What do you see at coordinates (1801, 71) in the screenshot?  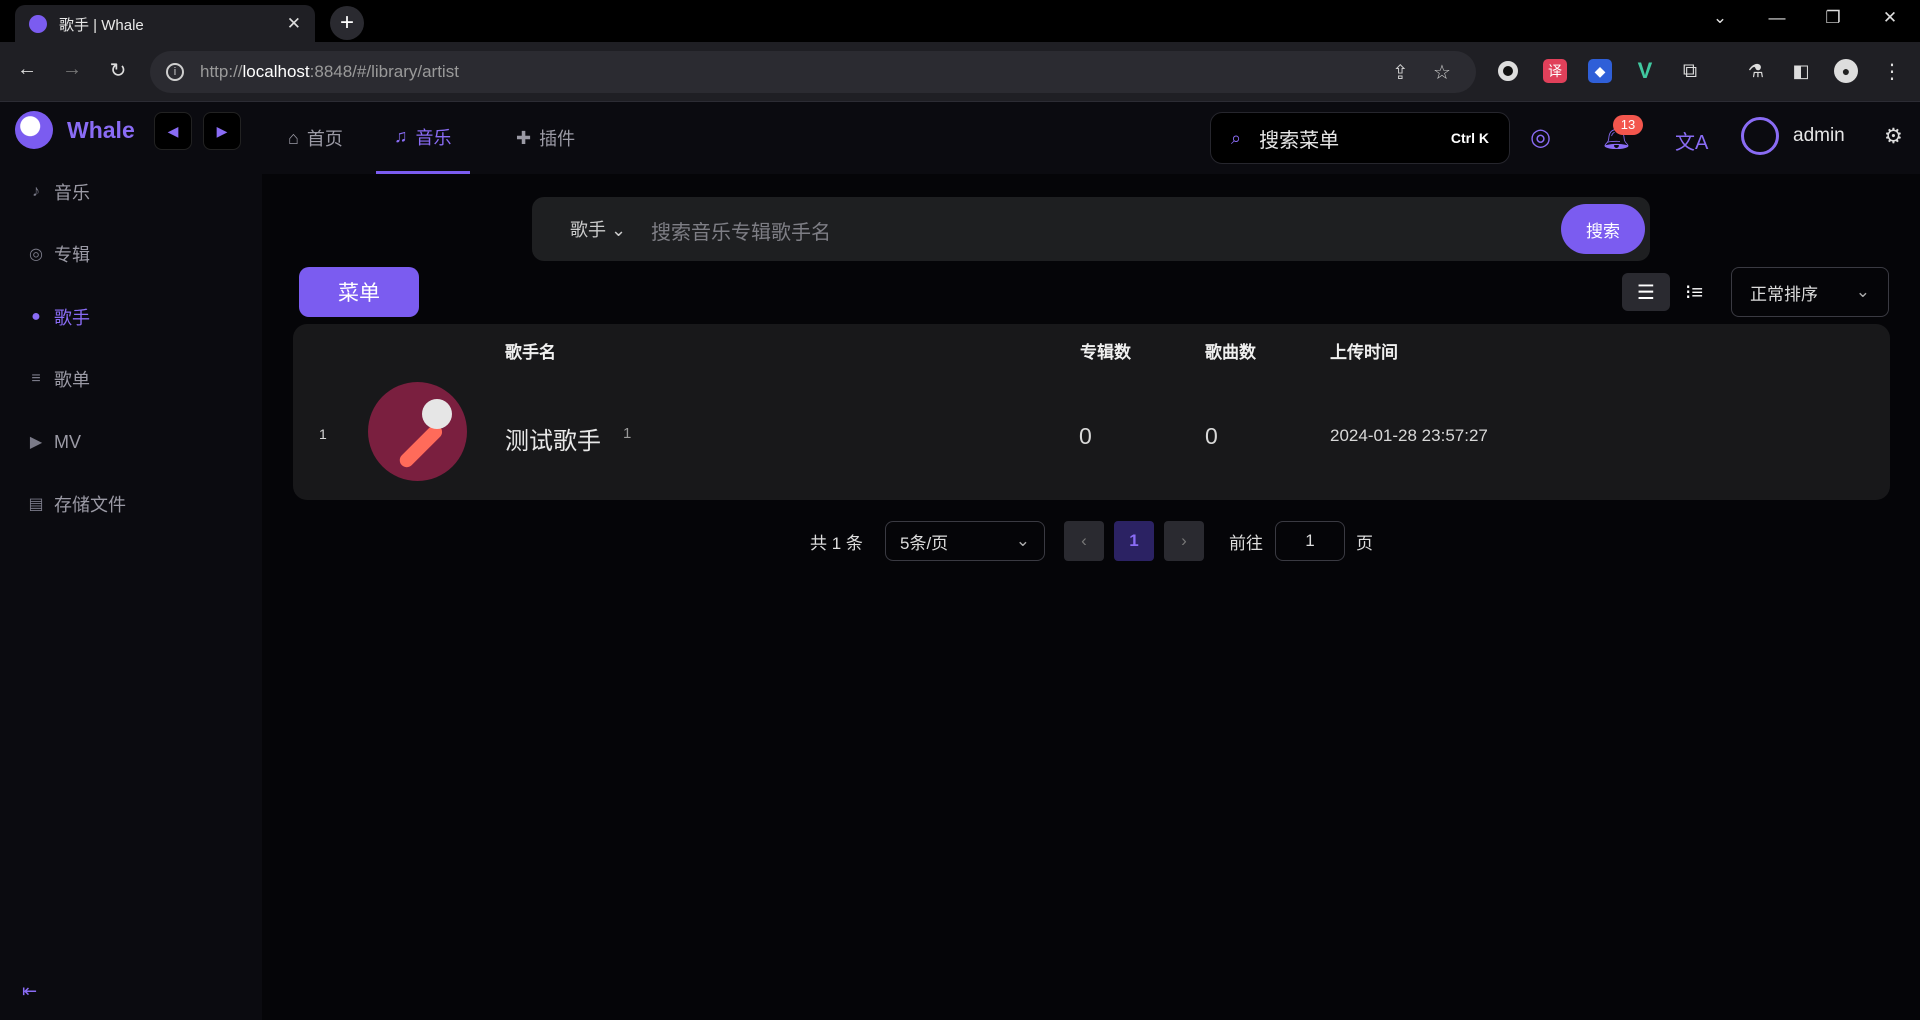 I see `side-panel-icon: ◧` at bounding box center [1801, 71].